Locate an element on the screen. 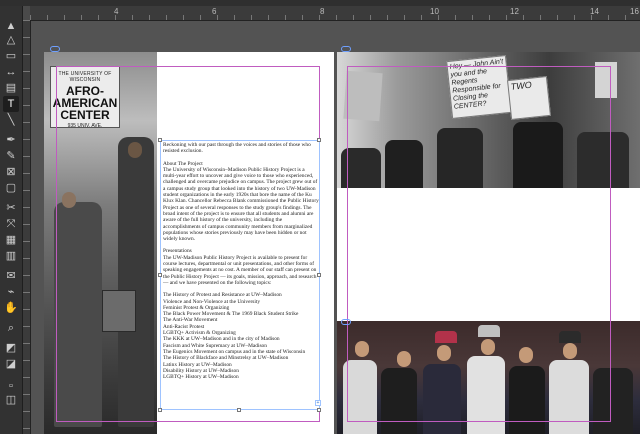  tools-panel: ▲ △ ▭ ↔ ▤ T ╲ ✒ ✎ ⊠ ▢ ✂ ⤧ ▦ ▥ ✉ ⌁ ✋ ⌕ ◩ ◪ ▫ ◫ is located at coordinates (11, 220).